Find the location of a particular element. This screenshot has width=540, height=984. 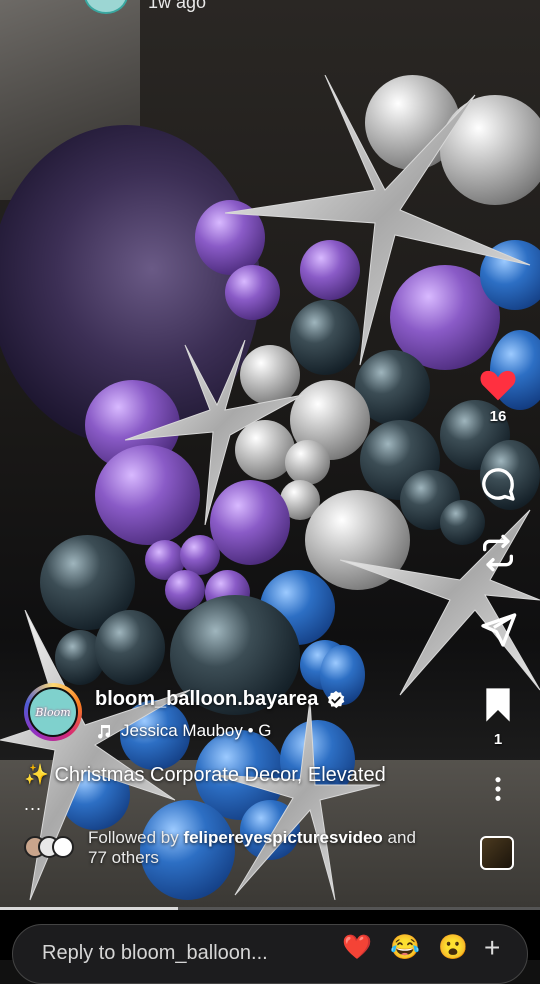

music-row: Jessica Mauboy • G is located at coordinates (183, 731).